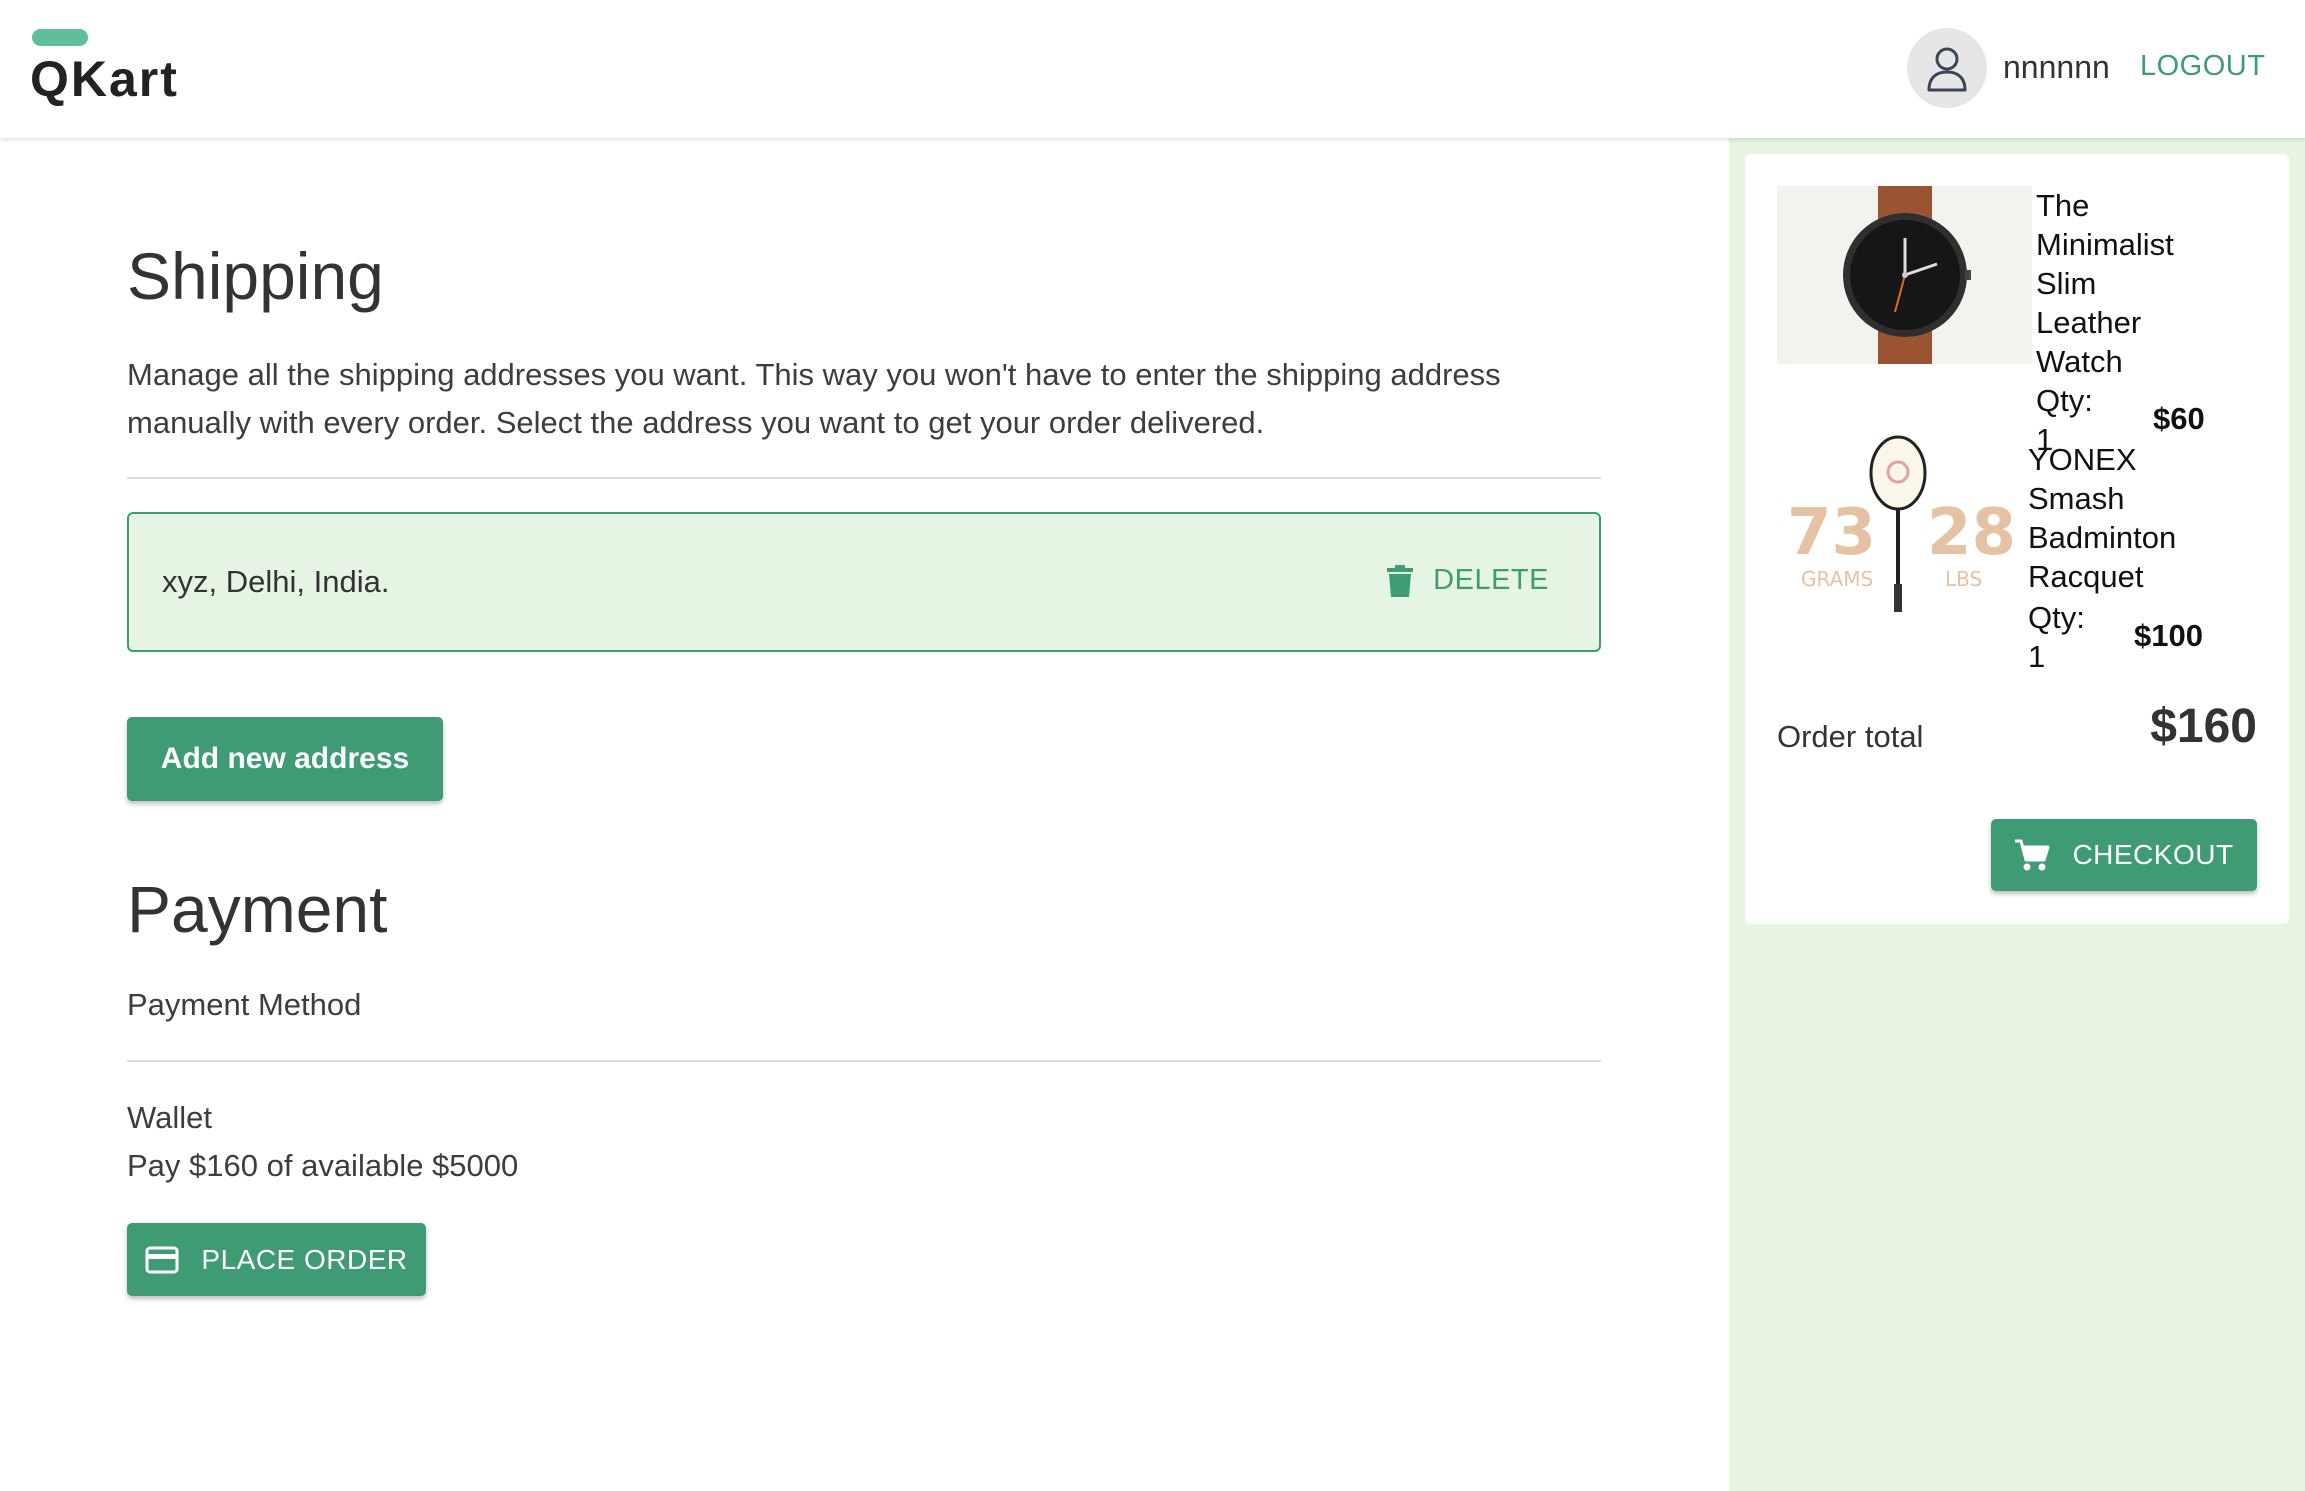 The width and height of the screenshot is (2305, 1491). Describe the element at coordinates (1491, 580) in the screenshot. I see `delete-label: DELETE` at that location.